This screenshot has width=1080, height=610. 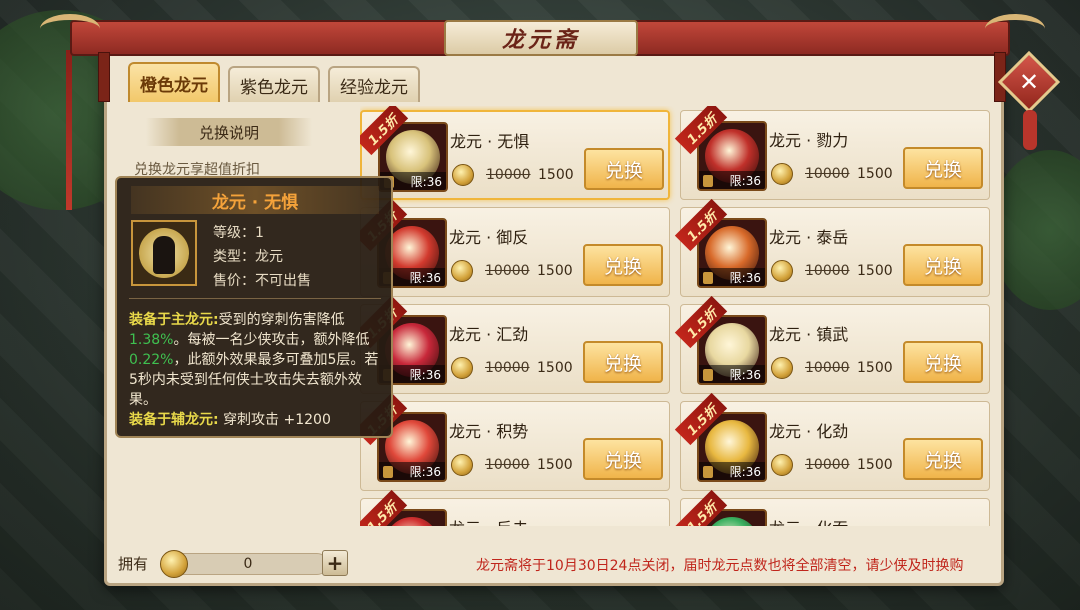 What do you see at coordinates (541, 38) in the screenshot?
I see `window-title: 龙元斋` at bounding box center [541, 38].